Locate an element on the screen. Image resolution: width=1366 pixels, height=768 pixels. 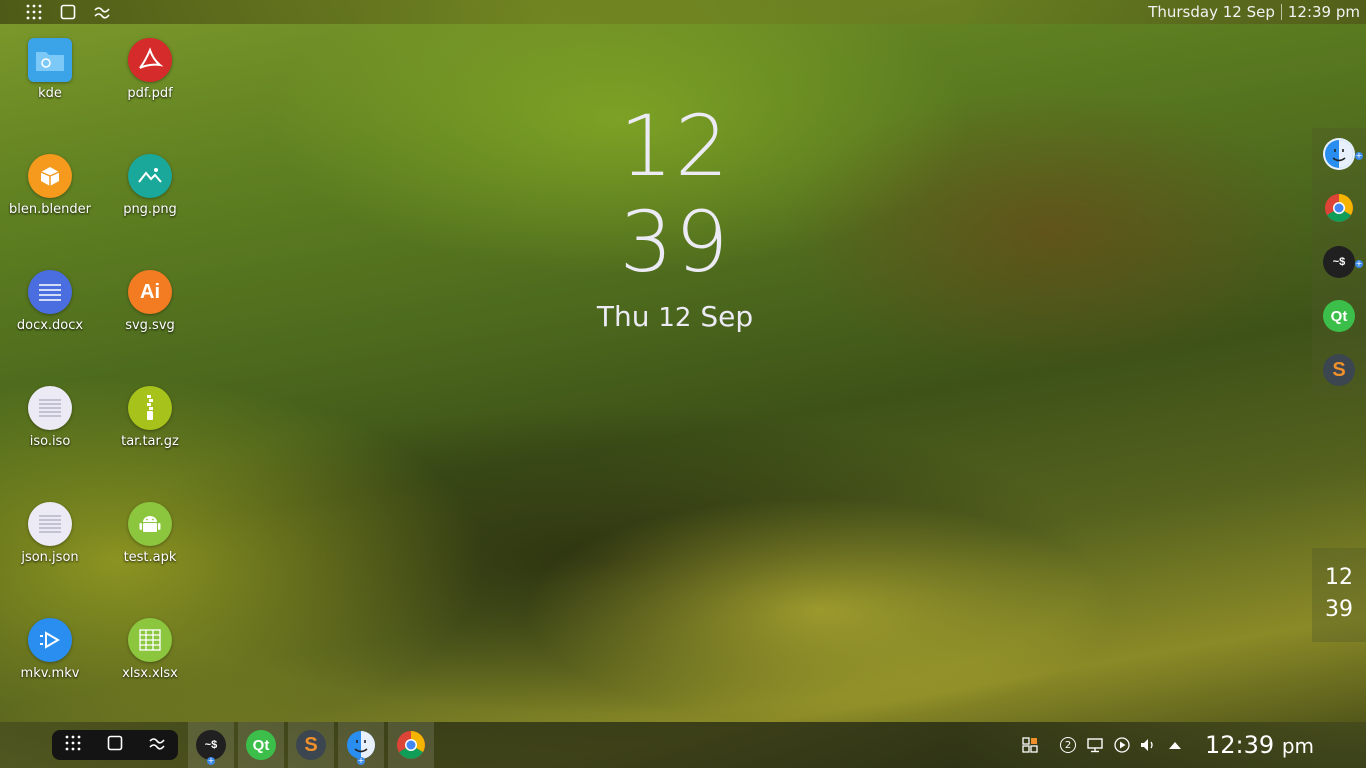
desktop-icon-blender: blen.blender is located at coordinates (50, 194).